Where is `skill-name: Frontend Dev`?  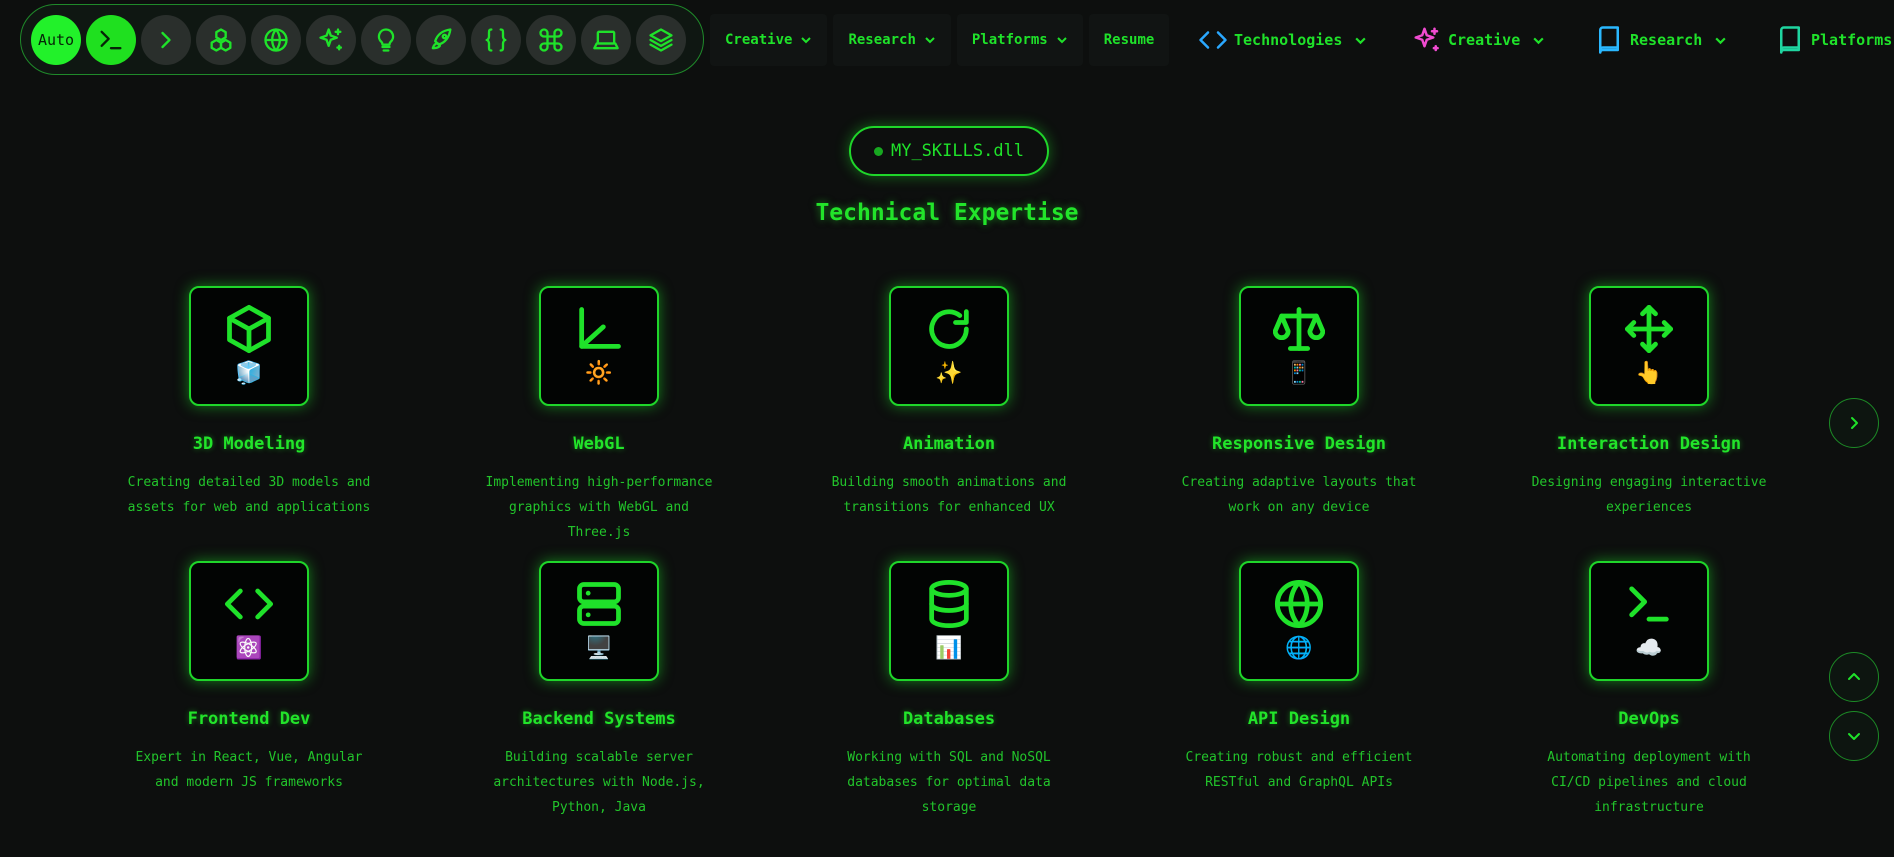 skill-name: Frontend Dev is located at coordinates (249, 719).